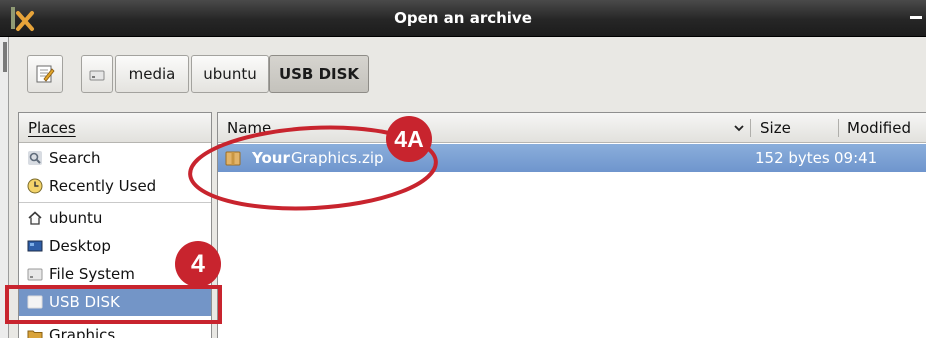 Image resolution: width=926 pixels, height=338 pixels. I want to click on step-badge-4: 4, so click(198, 264).